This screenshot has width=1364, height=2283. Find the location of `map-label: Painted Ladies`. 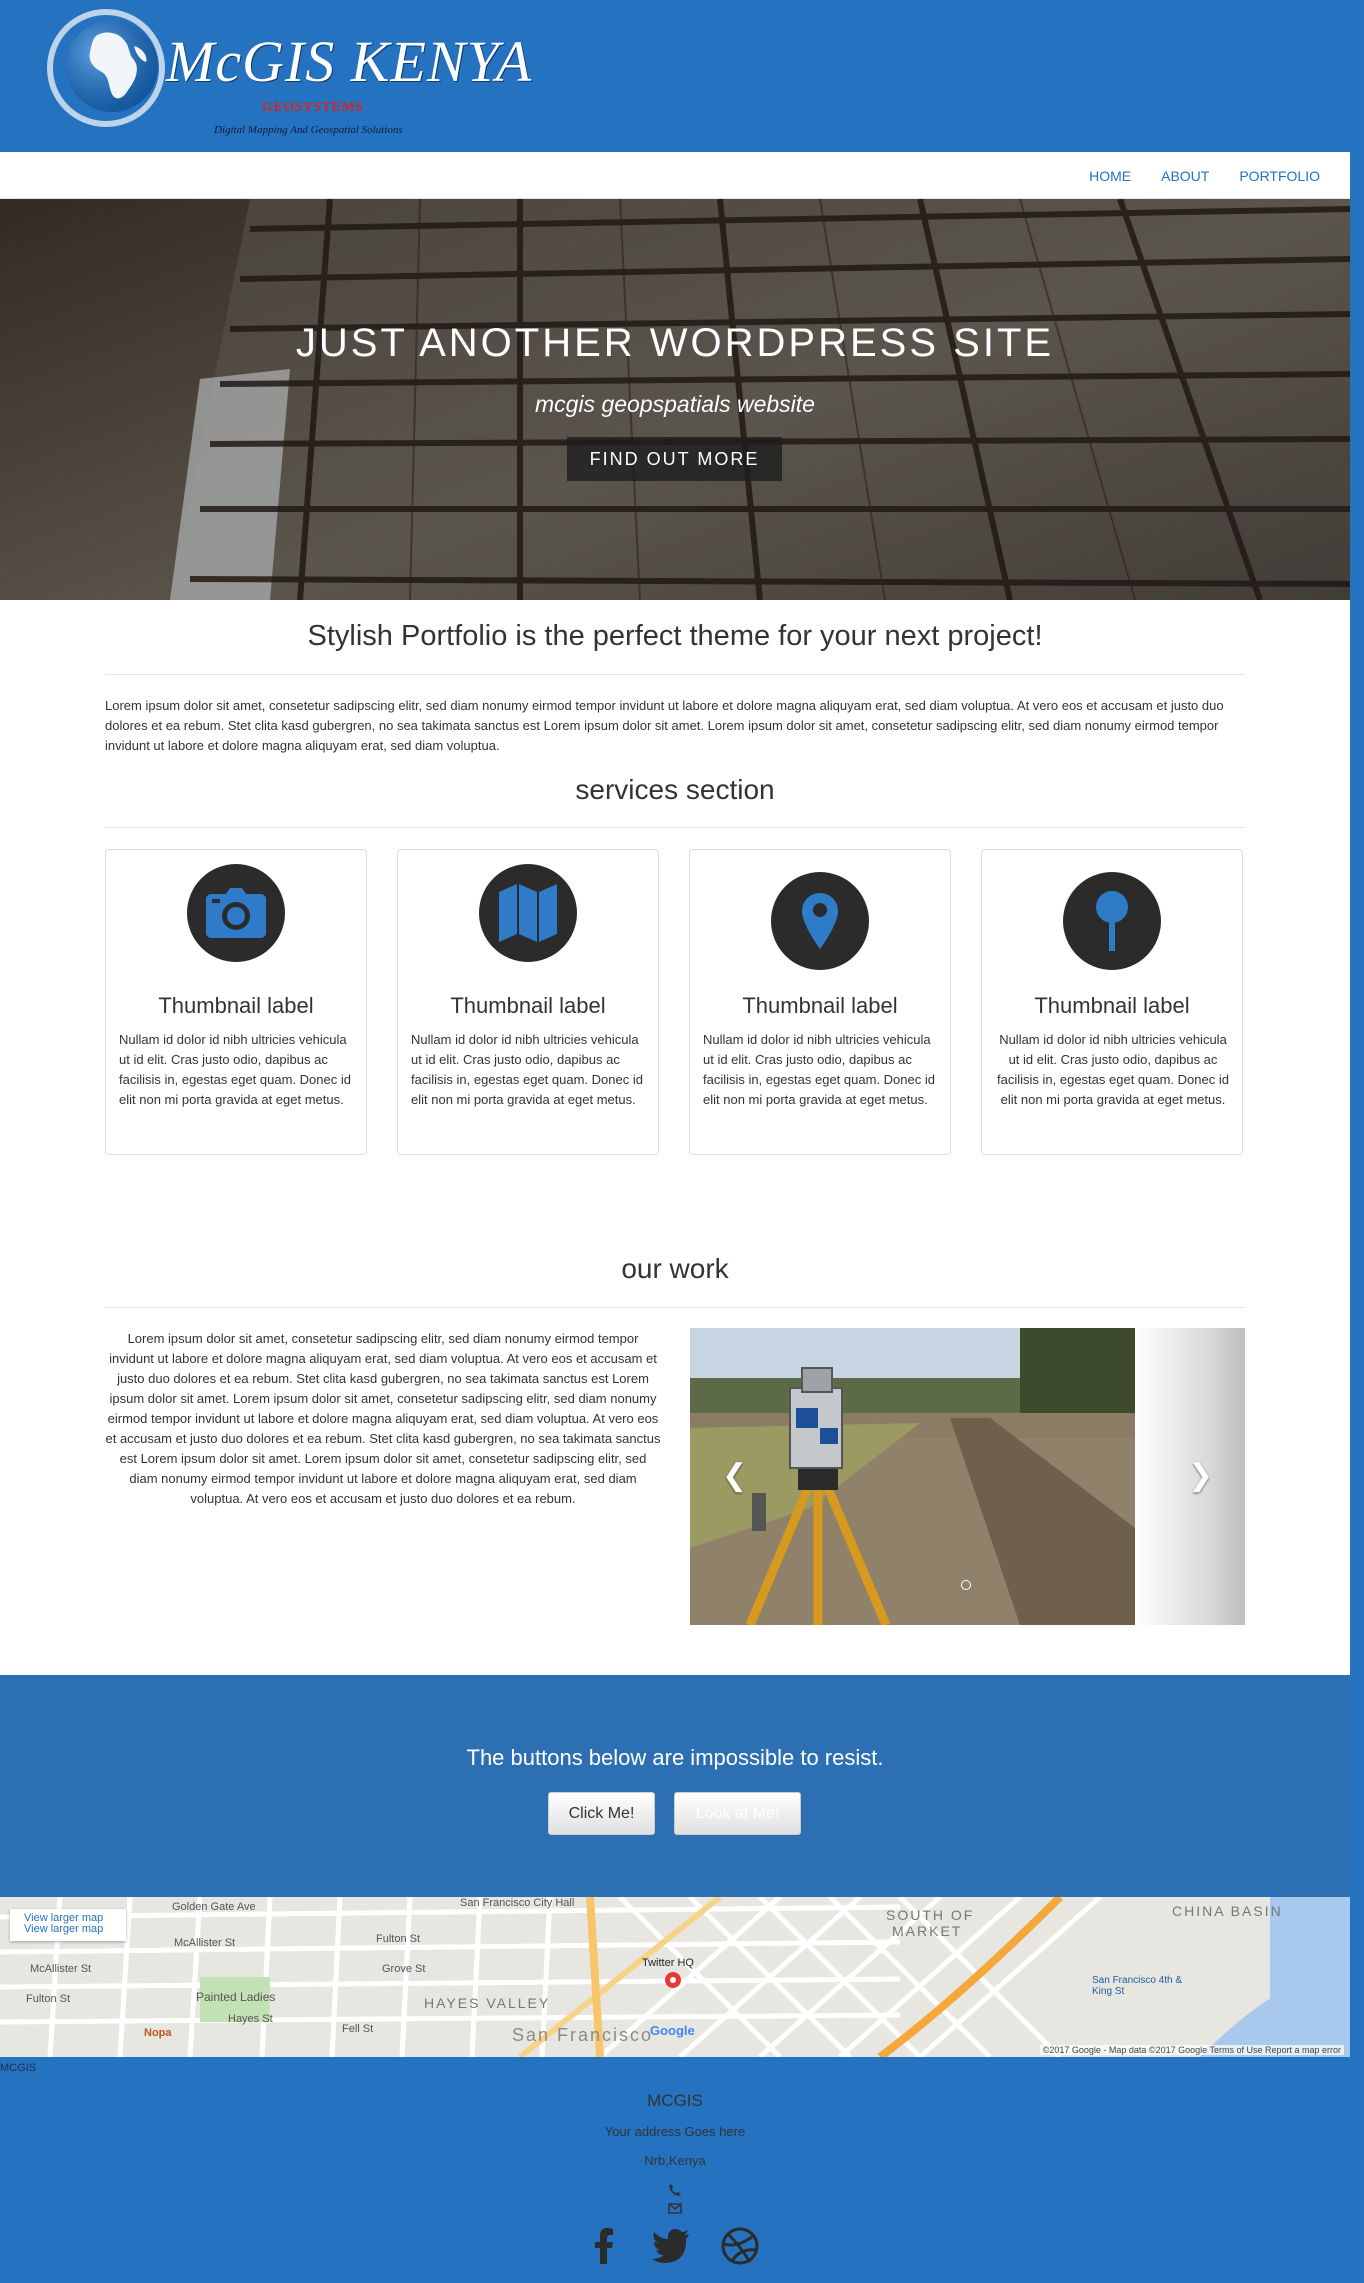

map-label: Painted Ladies is located at coordinates (236, 1997).